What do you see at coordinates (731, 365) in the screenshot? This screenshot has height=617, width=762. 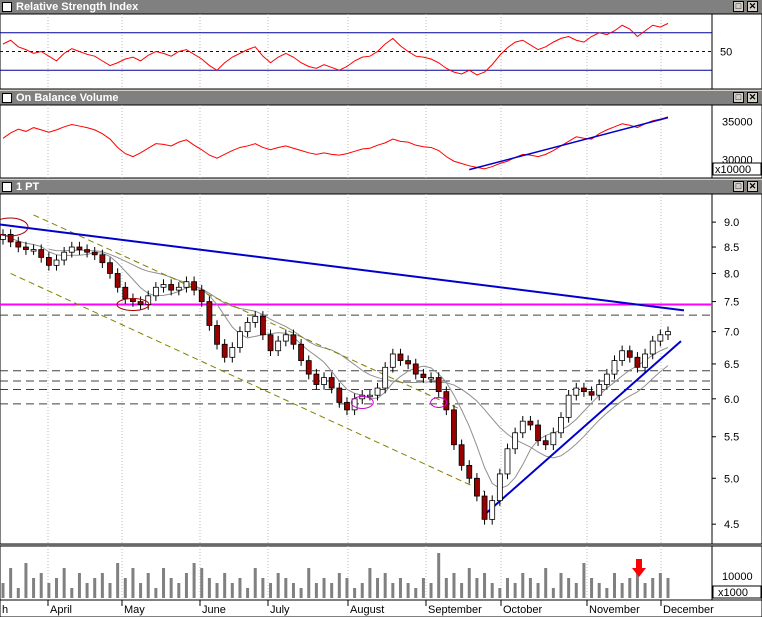 I see `price-tick-label: 6.5` at bounding box center [731, 365].